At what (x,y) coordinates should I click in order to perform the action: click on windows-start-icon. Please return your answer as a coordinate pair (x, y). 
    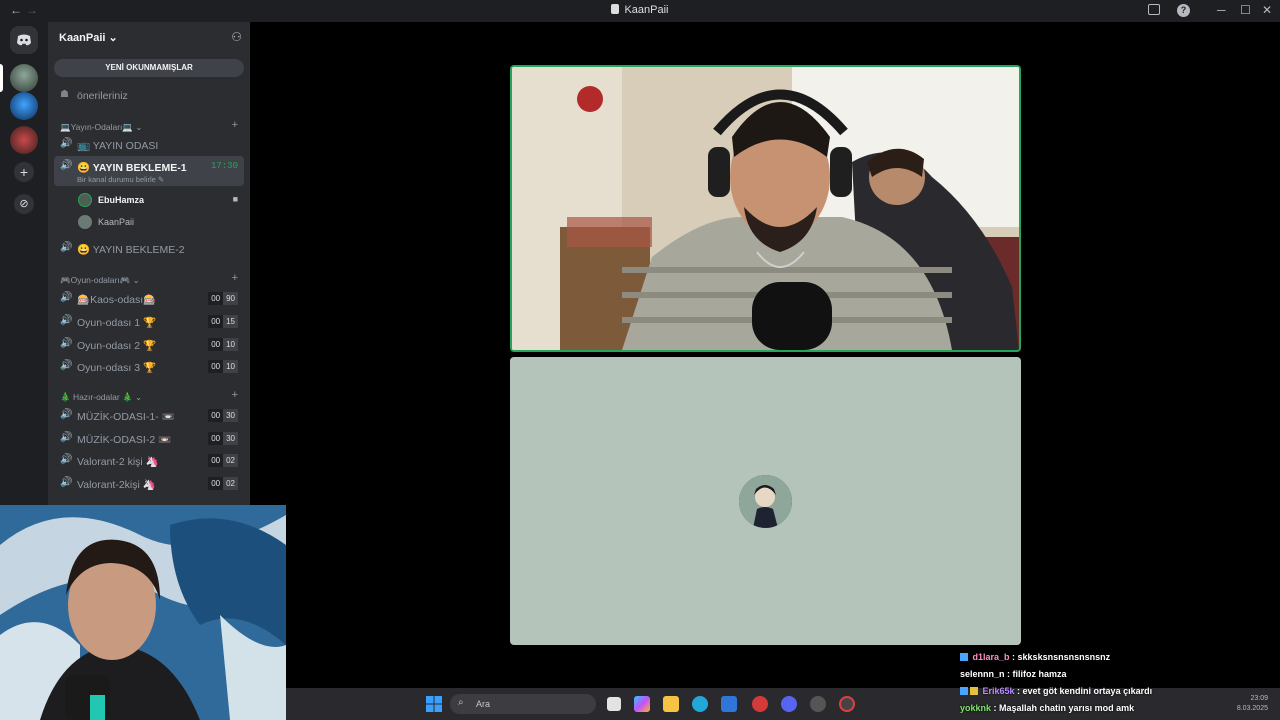
    Looking at the image, I should click on (434, 704).